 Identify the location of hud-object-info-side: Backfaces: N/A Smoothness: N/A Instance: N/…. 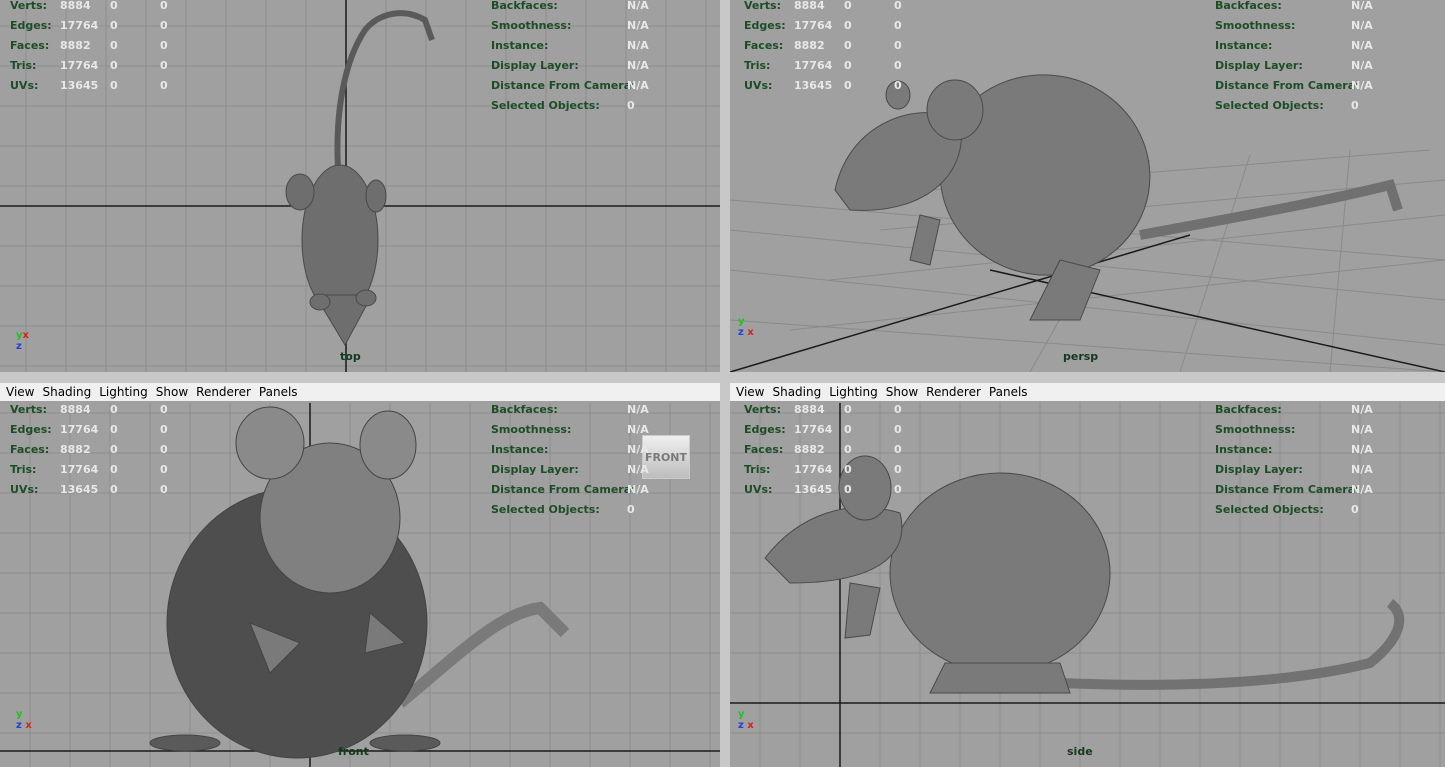
(1294, 459).